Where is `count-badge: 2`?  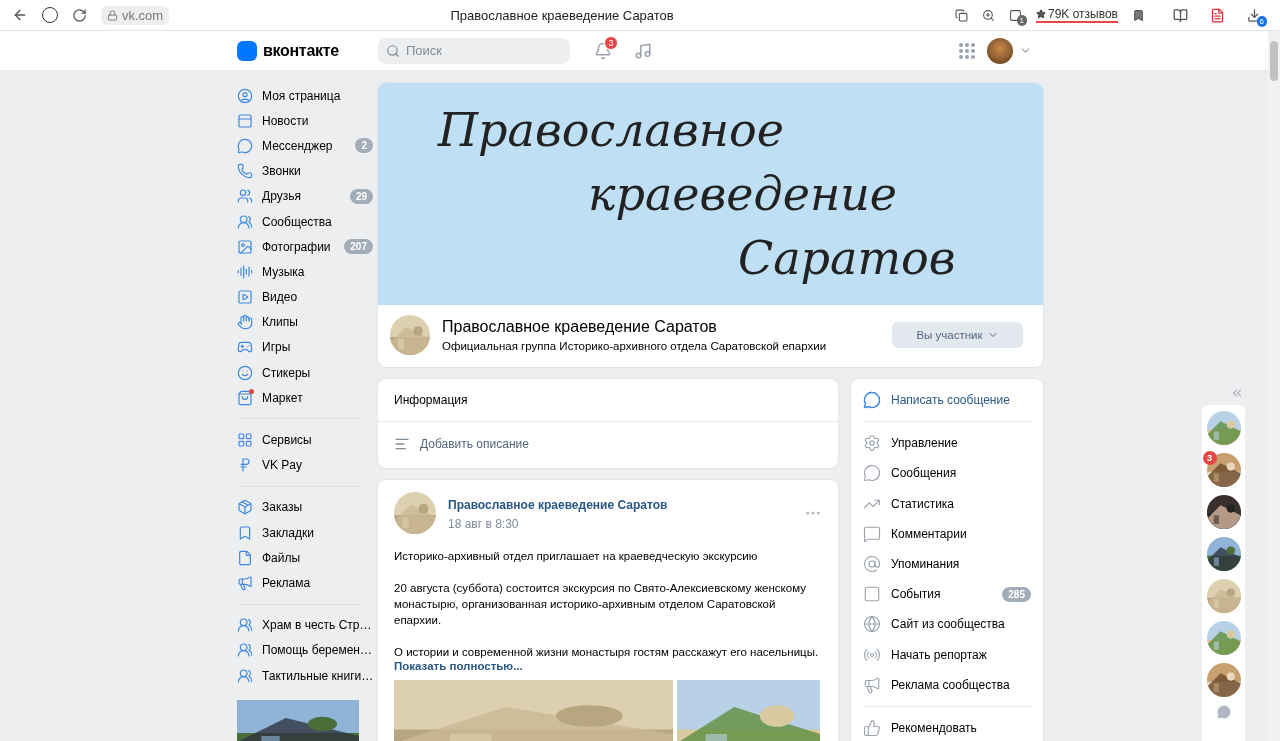 count-badge: 2 is located at coordinates (364, 146).